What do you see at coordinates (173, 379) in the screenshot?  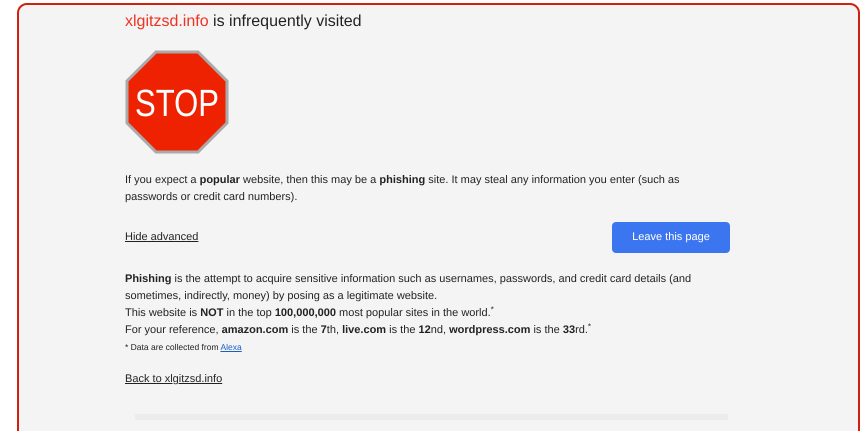 I see `back-link: Back to xlgitzsd.info` at bounding box center [173, 379].